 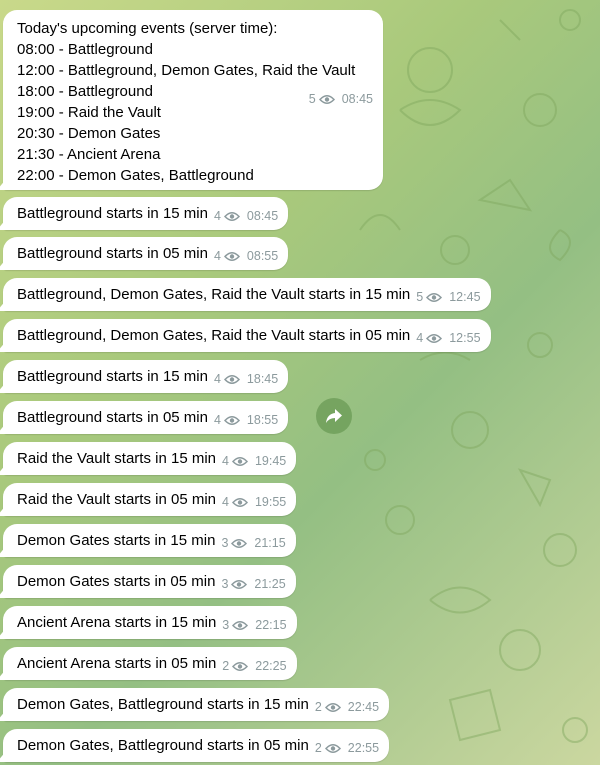 I want to click on message-meta: 4 19:45, so click(x=254, y=461).